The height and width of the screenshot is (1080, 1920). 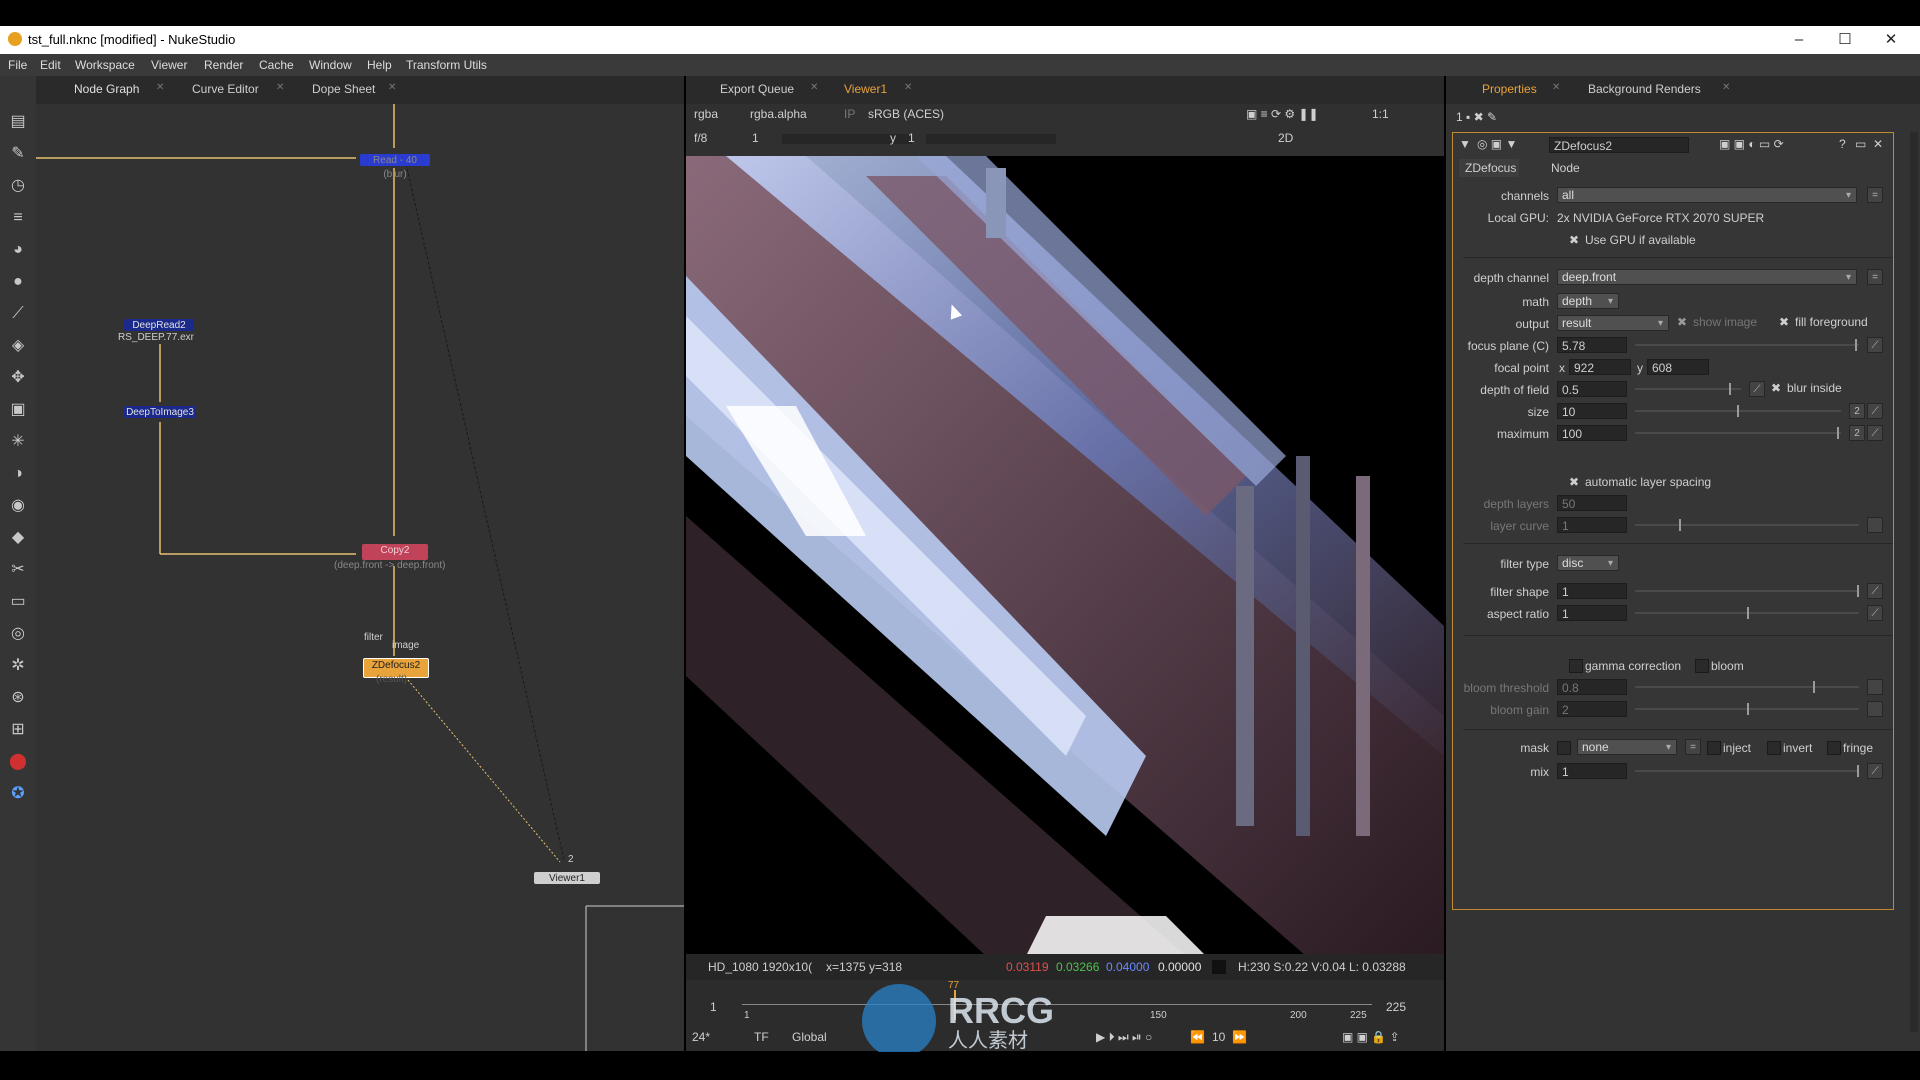 What do you see at coordinates (18, 314) in the screenshot?
I see `keyer-tools-icon: ⟋` at bounding box center [18, 314].